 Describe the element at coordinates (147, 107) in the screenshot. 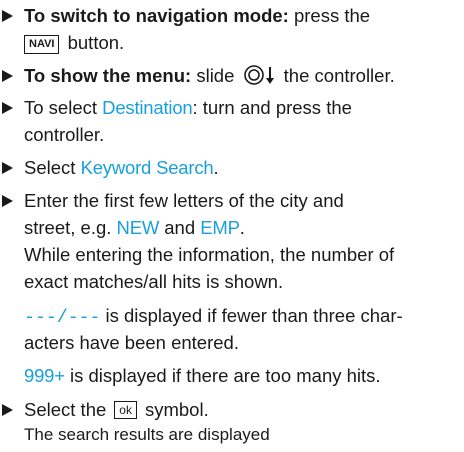

I see `menu-destination: Destination` at that location.